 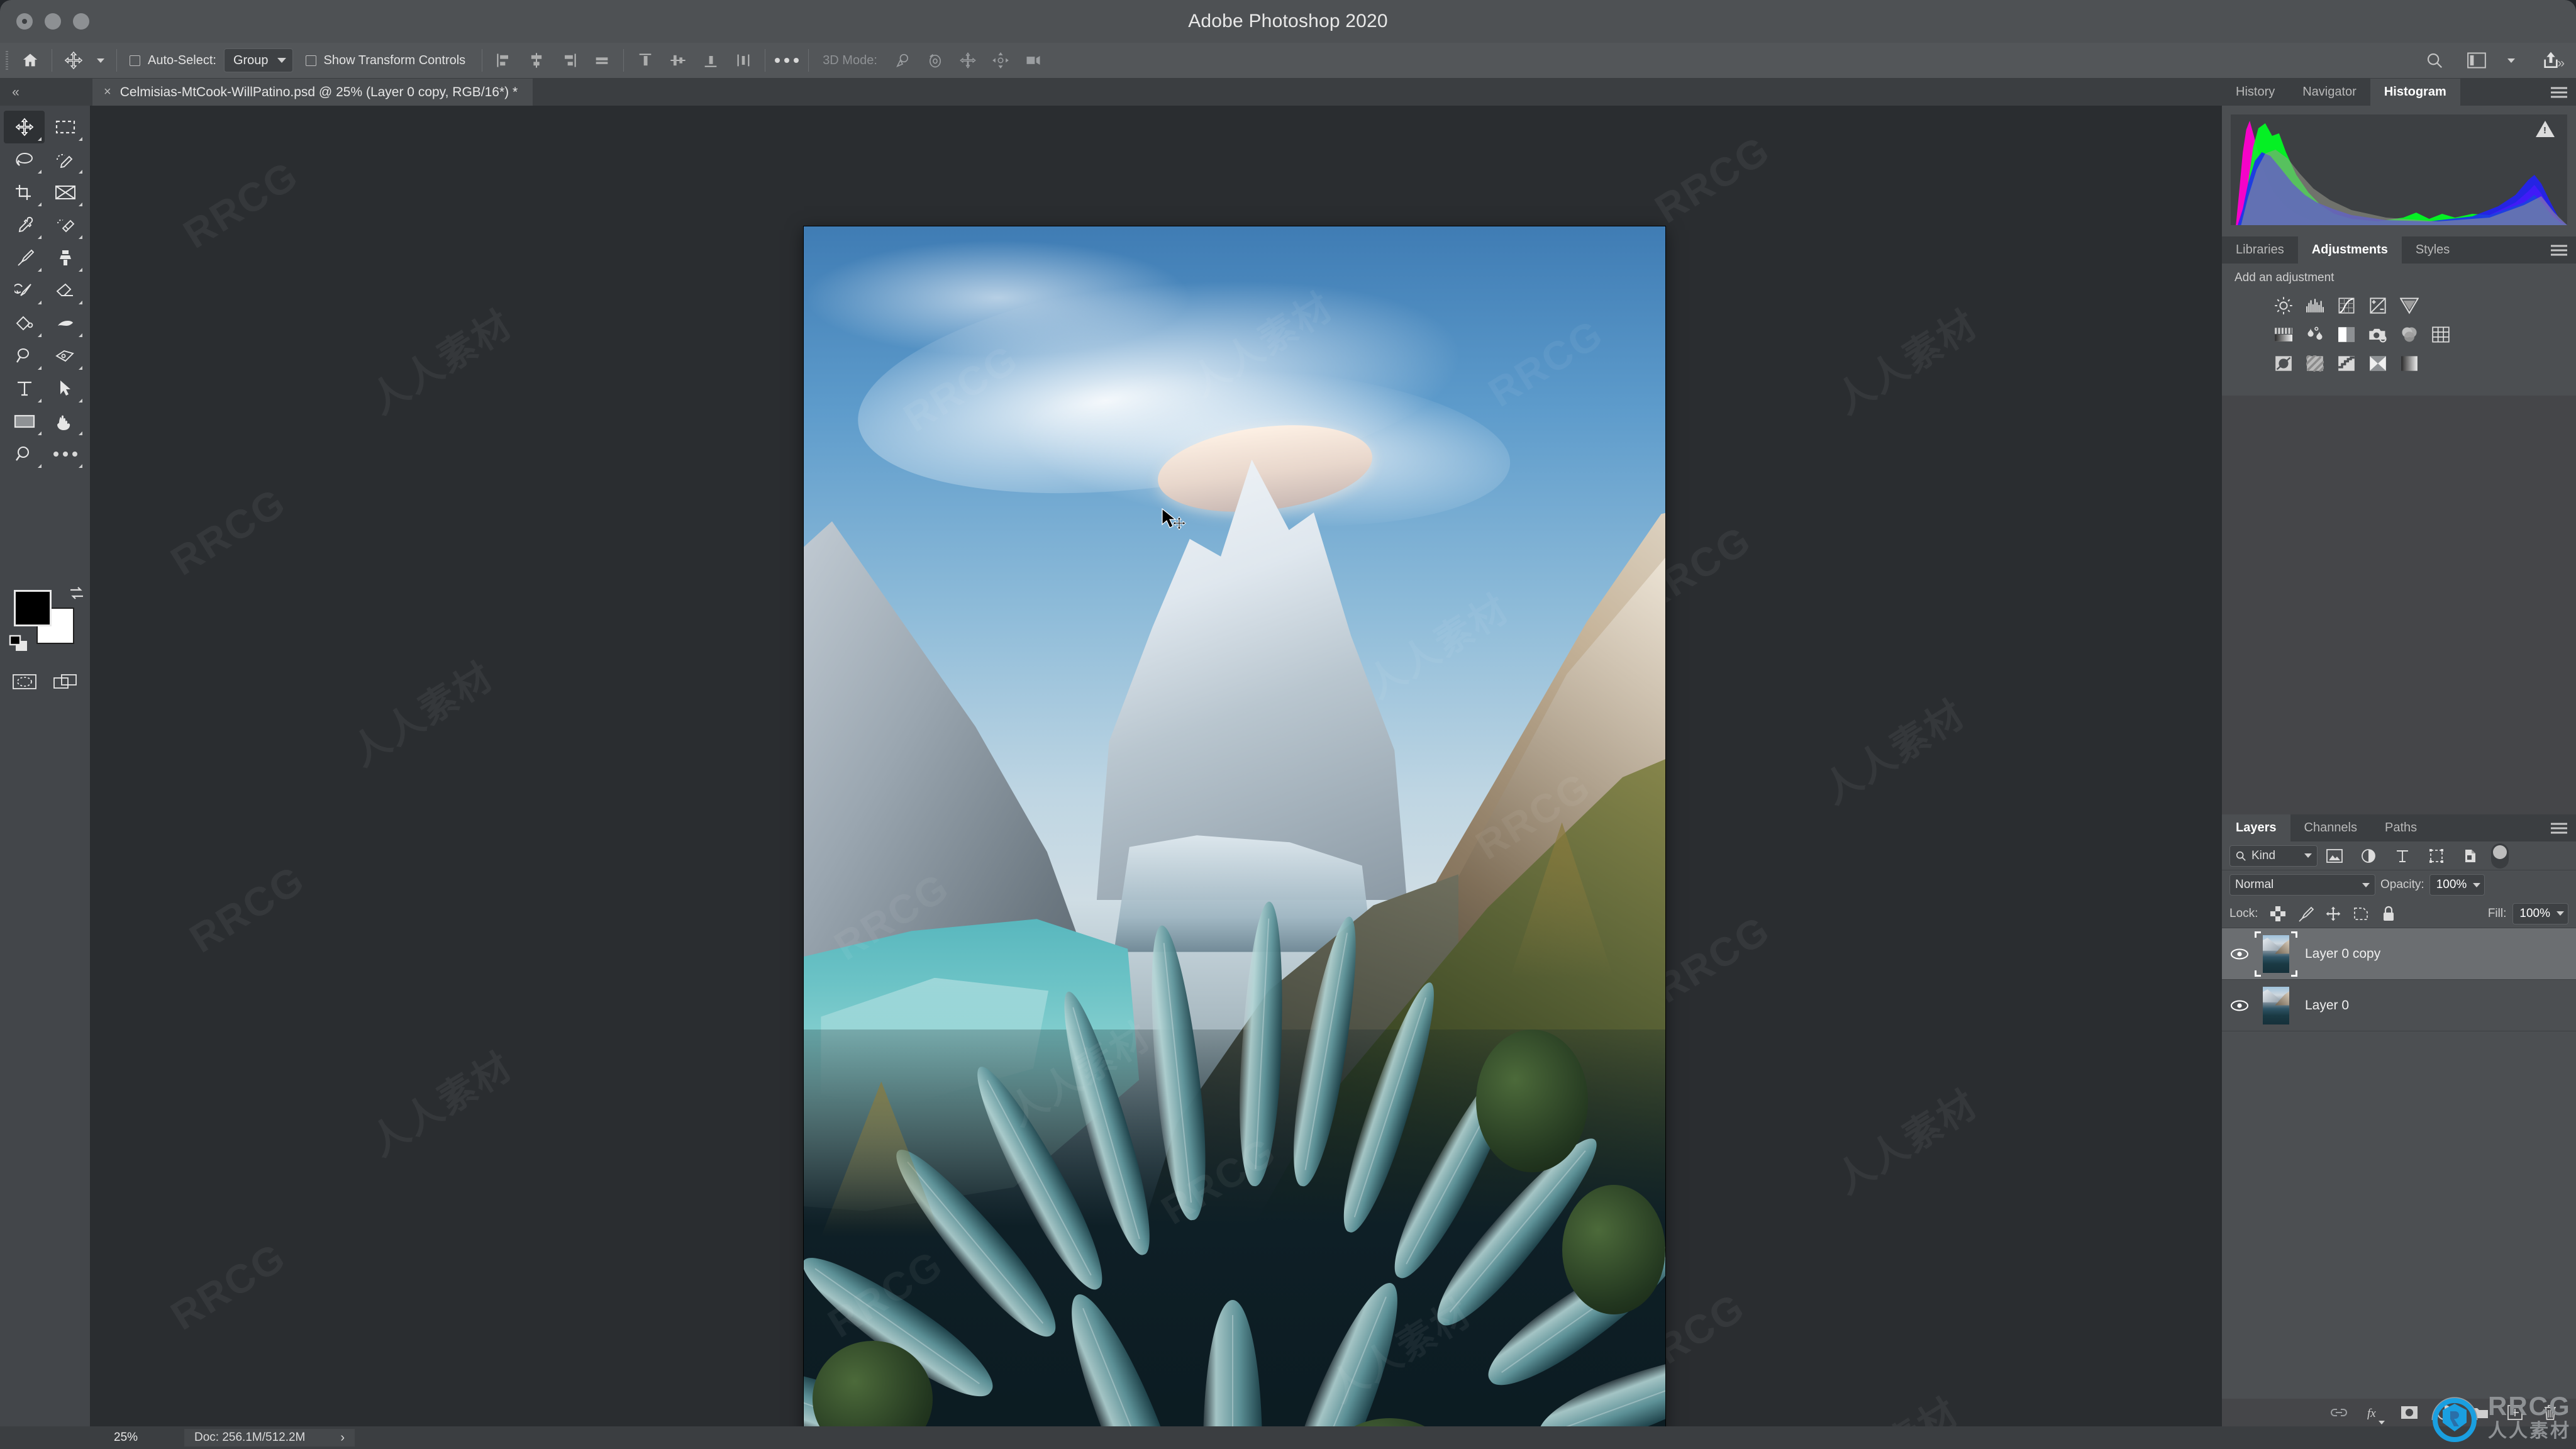 I want to click on eyedropper-tool, so click(x=24, y=225).